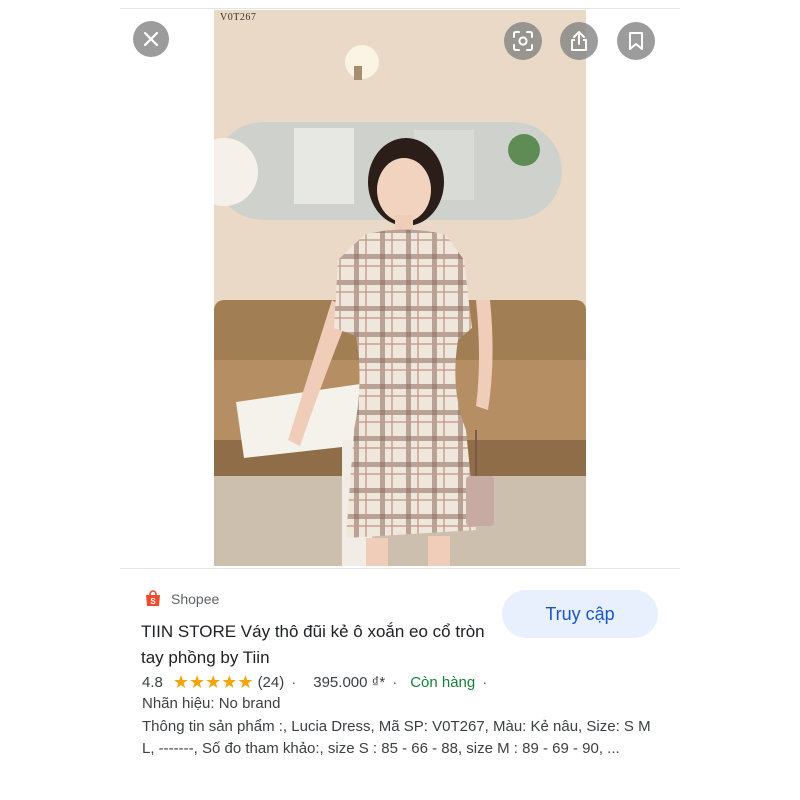 The width and height of the screenshot is (800, 800). I want to click on source-row: S Shopee, so click(182, 598).